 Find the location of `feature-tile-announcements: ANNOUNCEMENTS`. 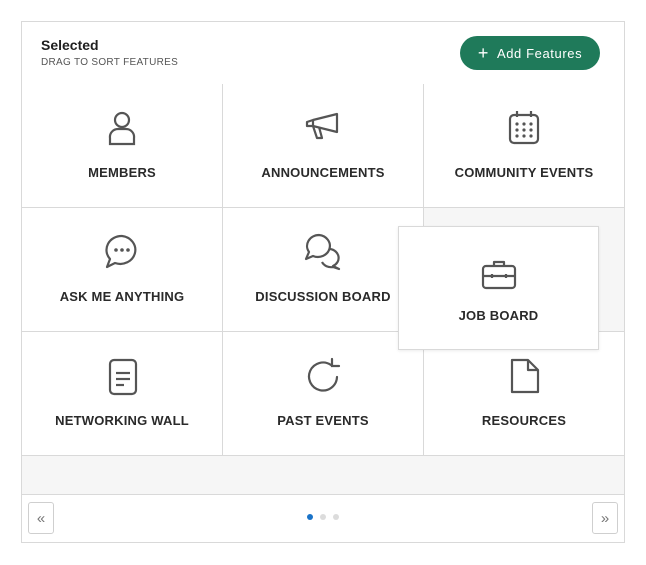

feature-tile-announcements: ANNOUNCEMENTS is located at coordinates (323, 146).